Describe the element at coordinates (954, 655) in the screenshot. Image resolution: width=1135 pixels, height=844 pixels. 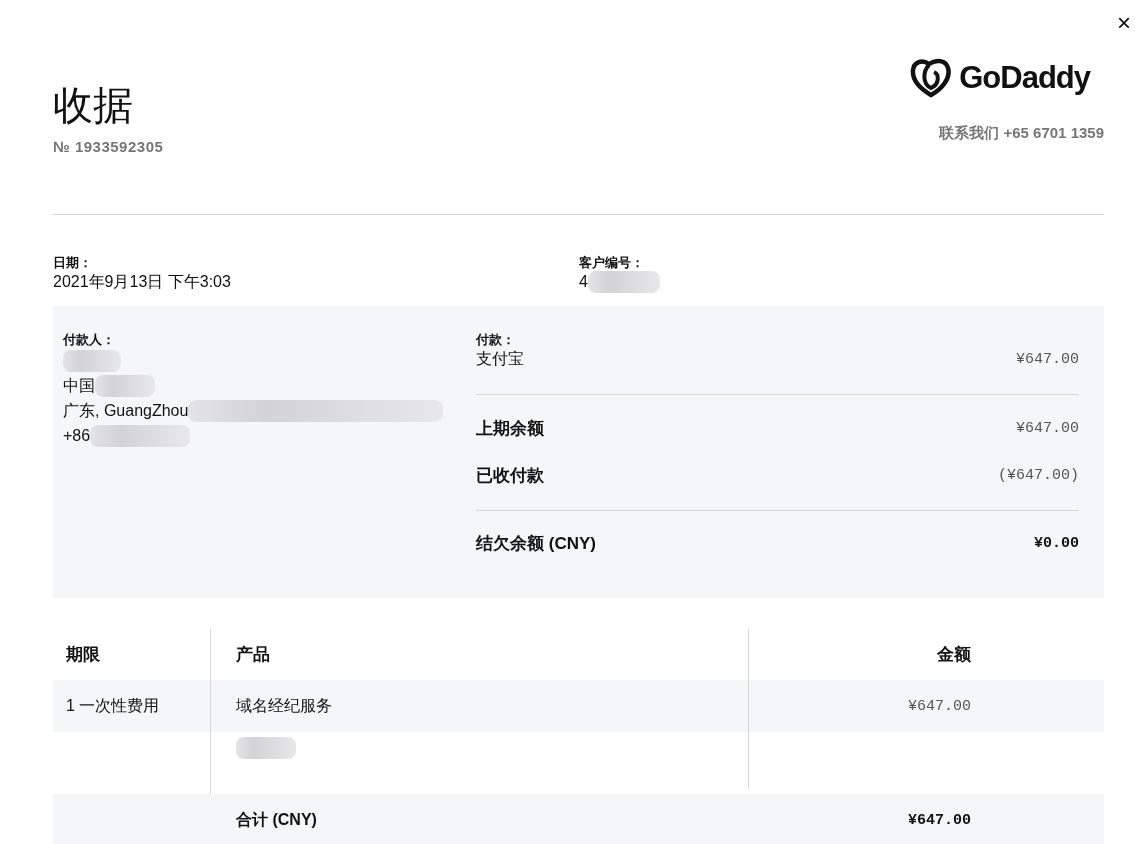
I see `column-header: 金额` at that location.